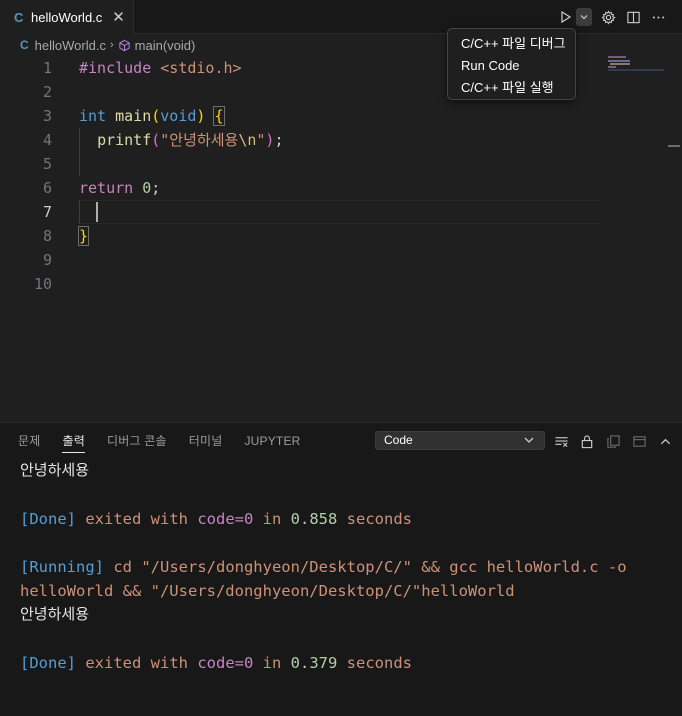  Describe the element at coordinates (30, 188) in the screenshot. I see `line-number: 6` at that location.